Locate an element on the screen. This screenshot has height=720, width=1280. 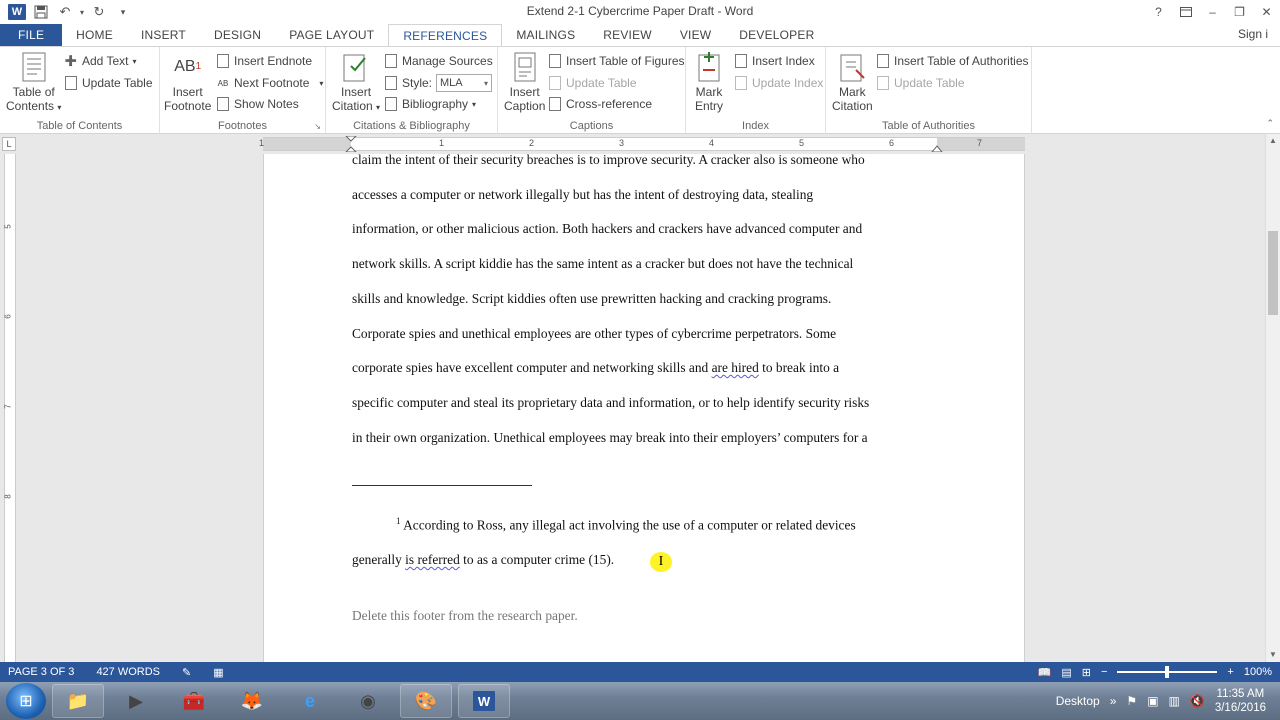
window-title: Extend 2-1 Cybercrime Paper Draft - Word is located at coordinates (640, 11).